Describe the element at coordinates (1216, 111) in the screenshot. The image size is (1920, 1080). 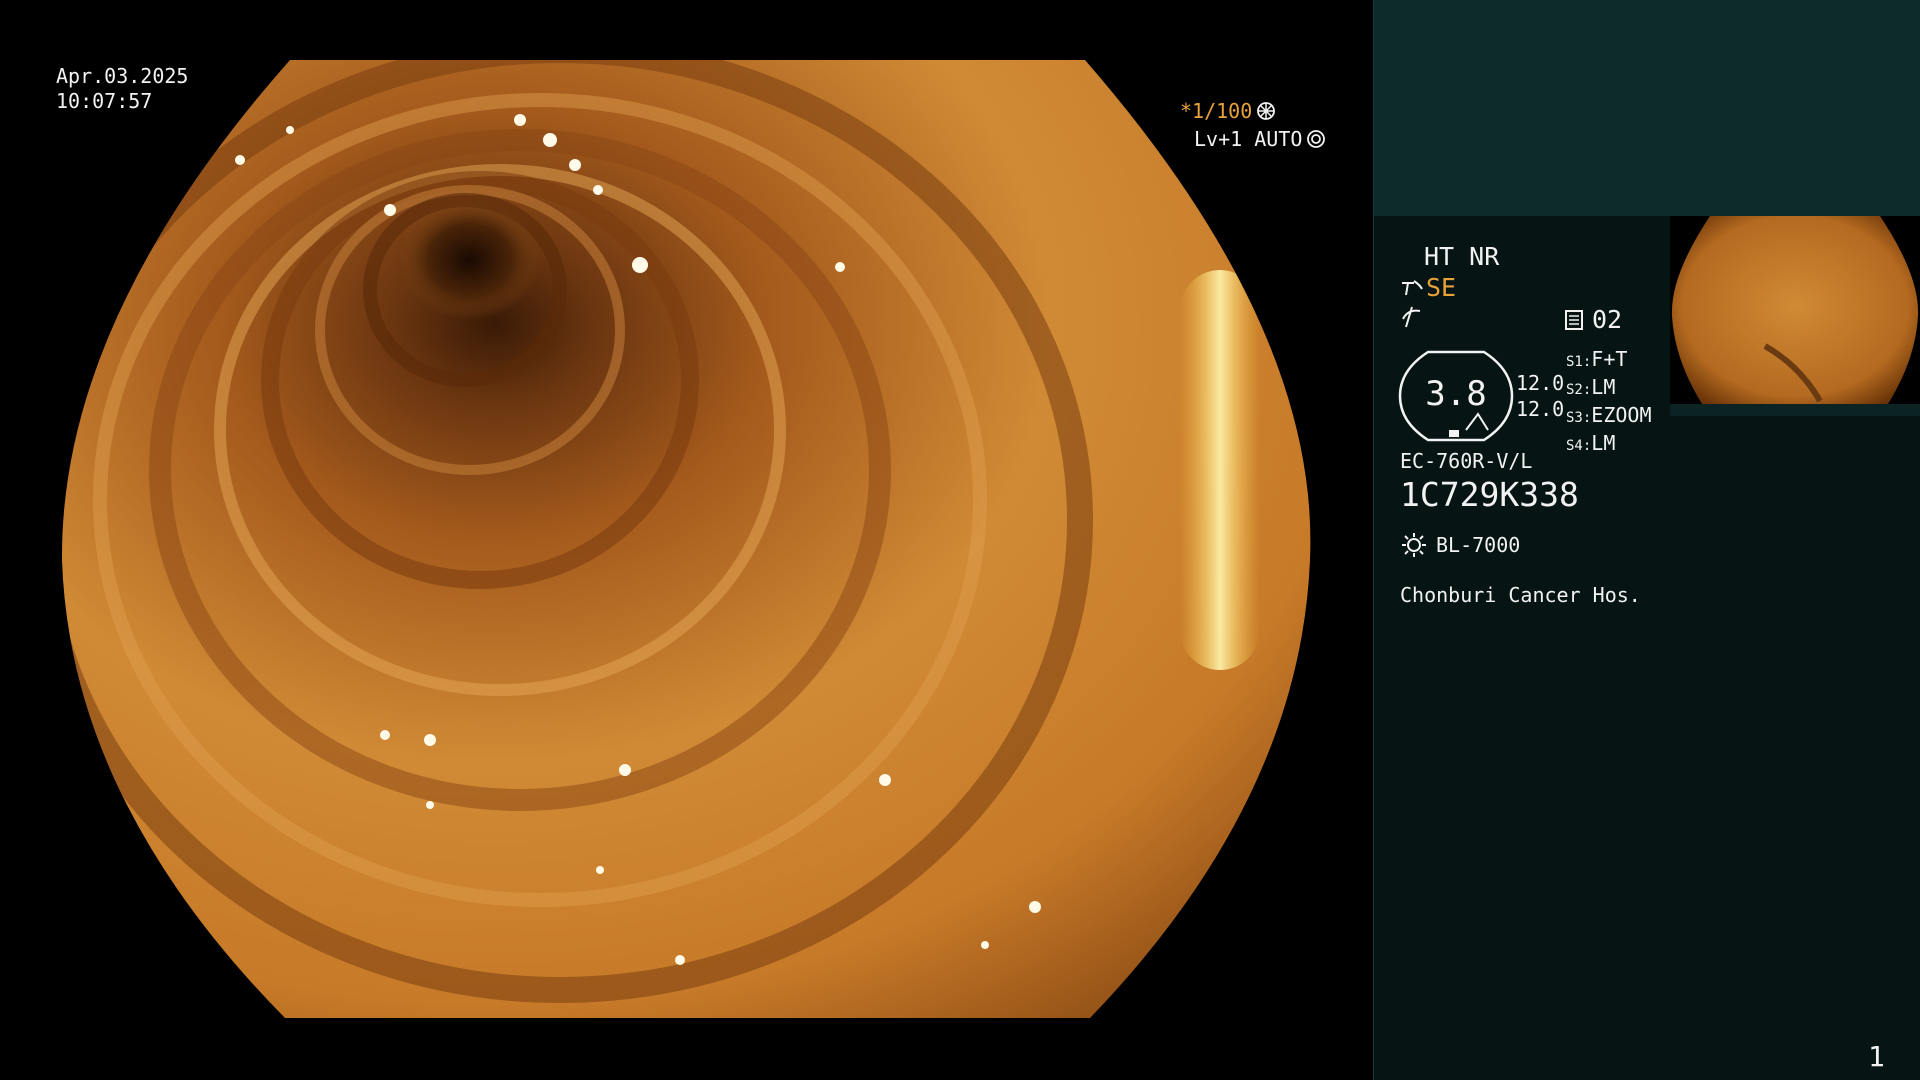
I see `shutter-speed: *1/100` at that location.